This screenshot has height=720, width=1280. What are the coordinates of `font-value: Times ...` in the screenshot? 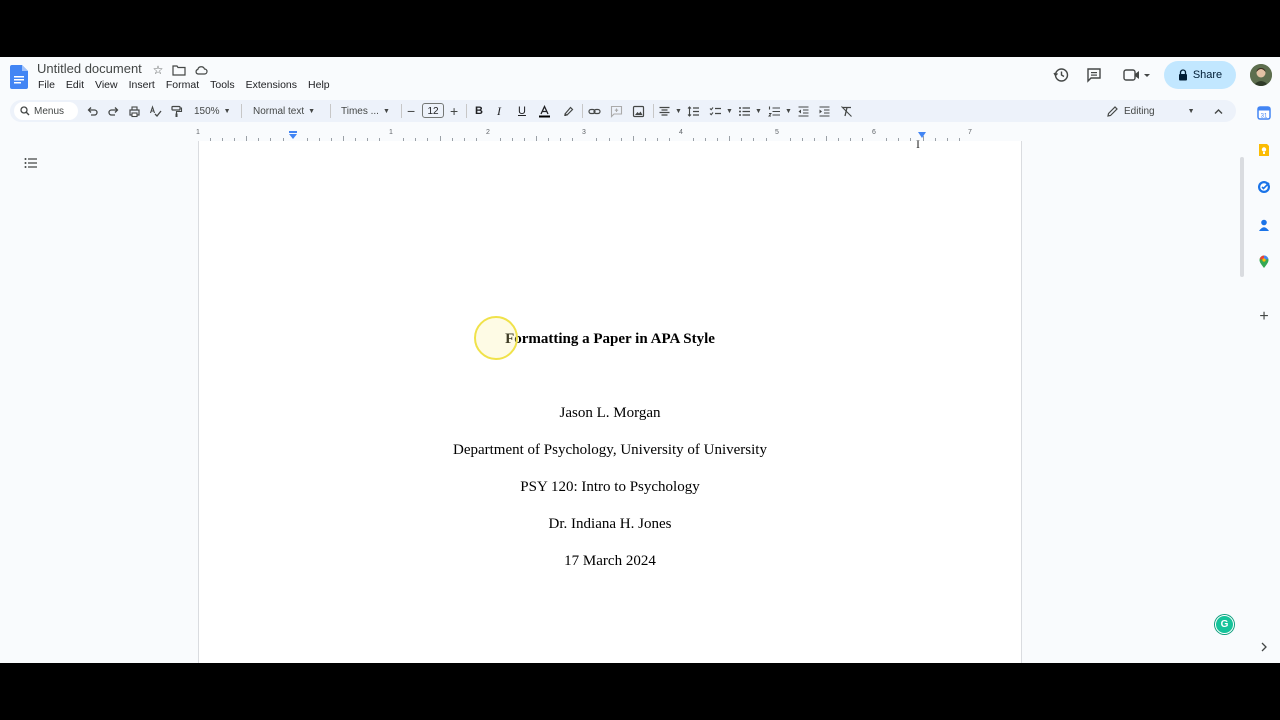 It's located at (360, 111).